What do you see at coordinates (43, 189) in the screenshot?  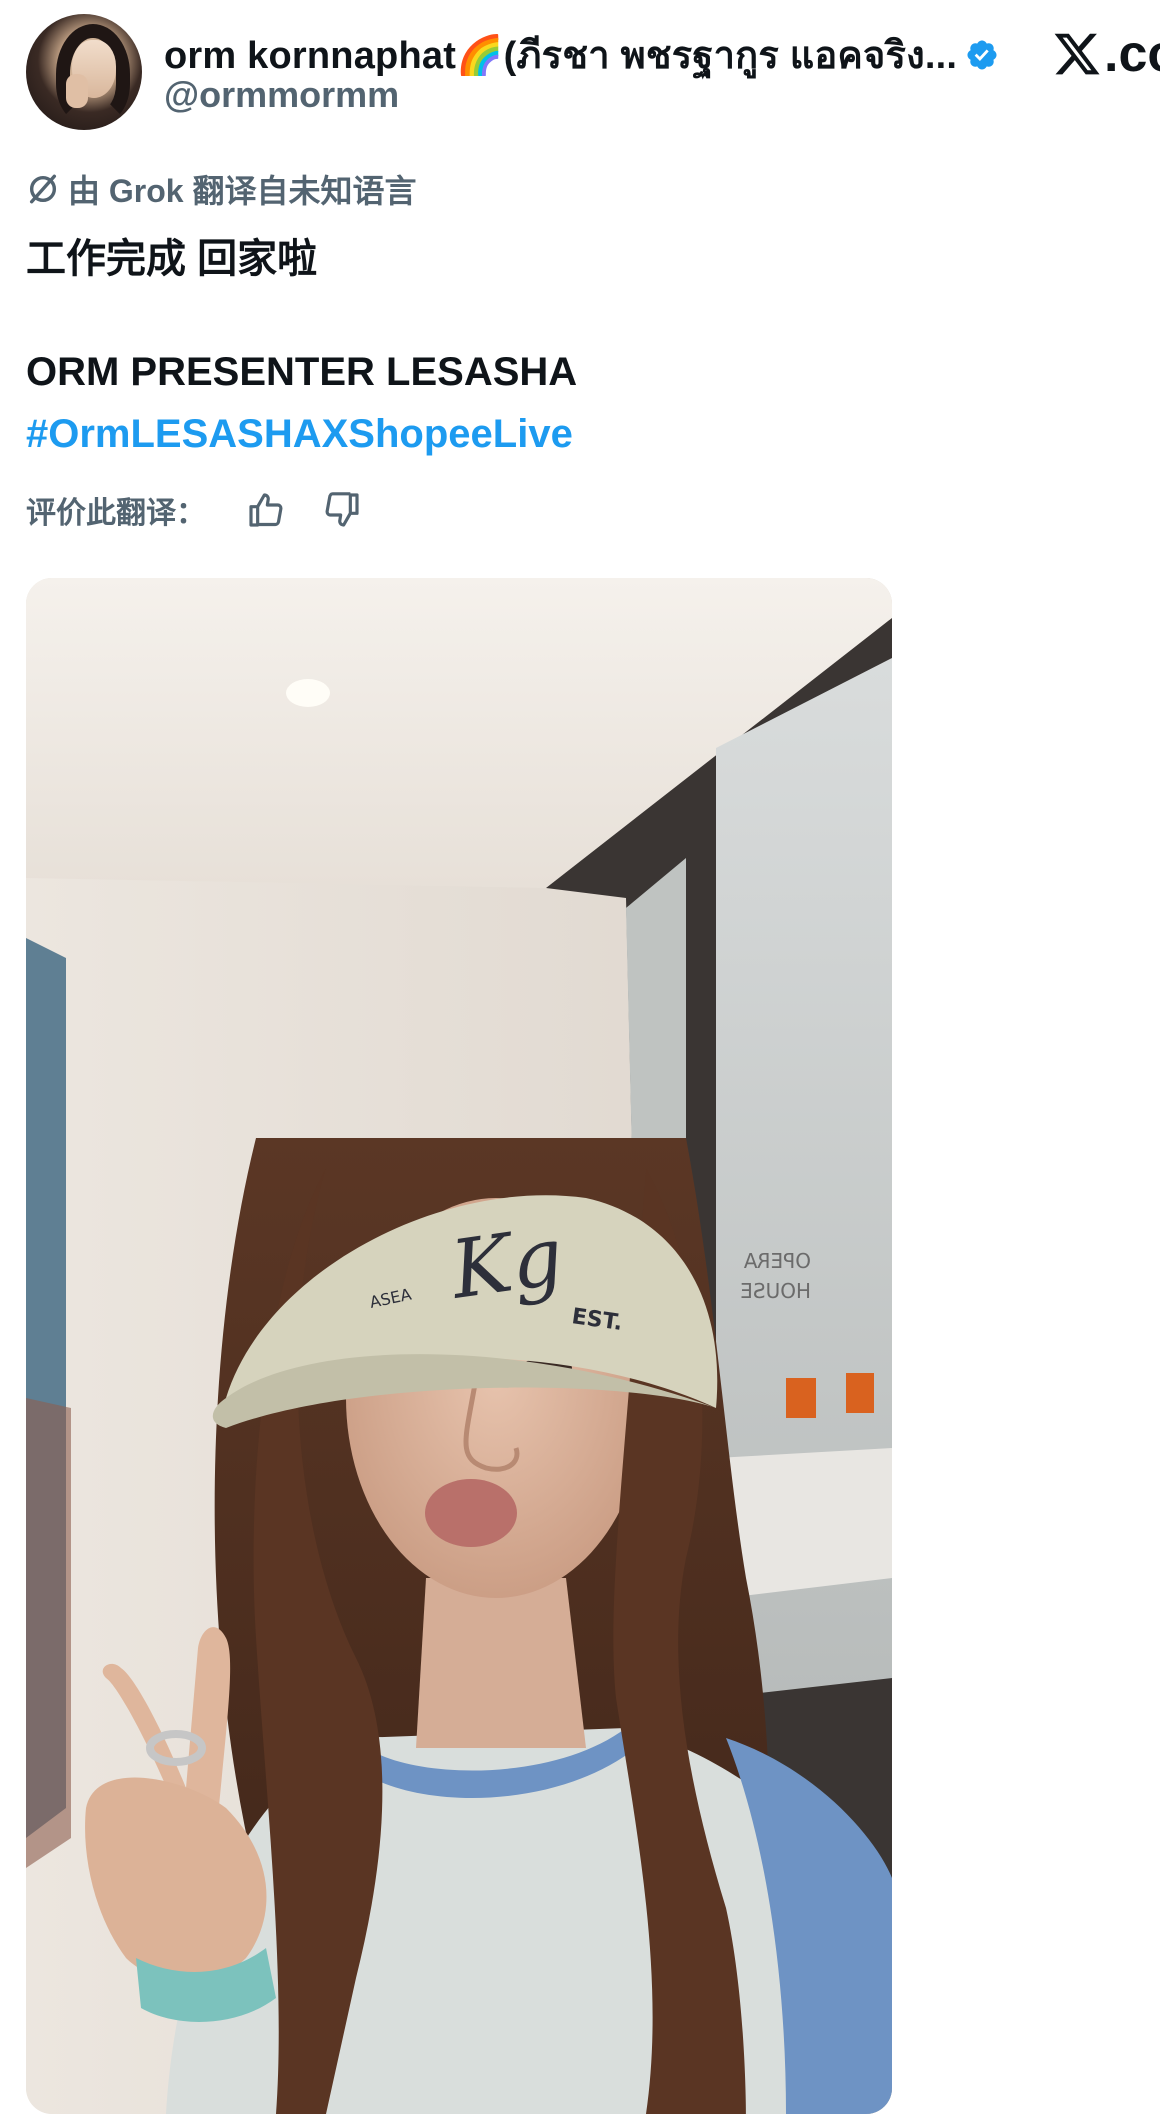 I see `grok-icon` at bounding box center [43, 189].